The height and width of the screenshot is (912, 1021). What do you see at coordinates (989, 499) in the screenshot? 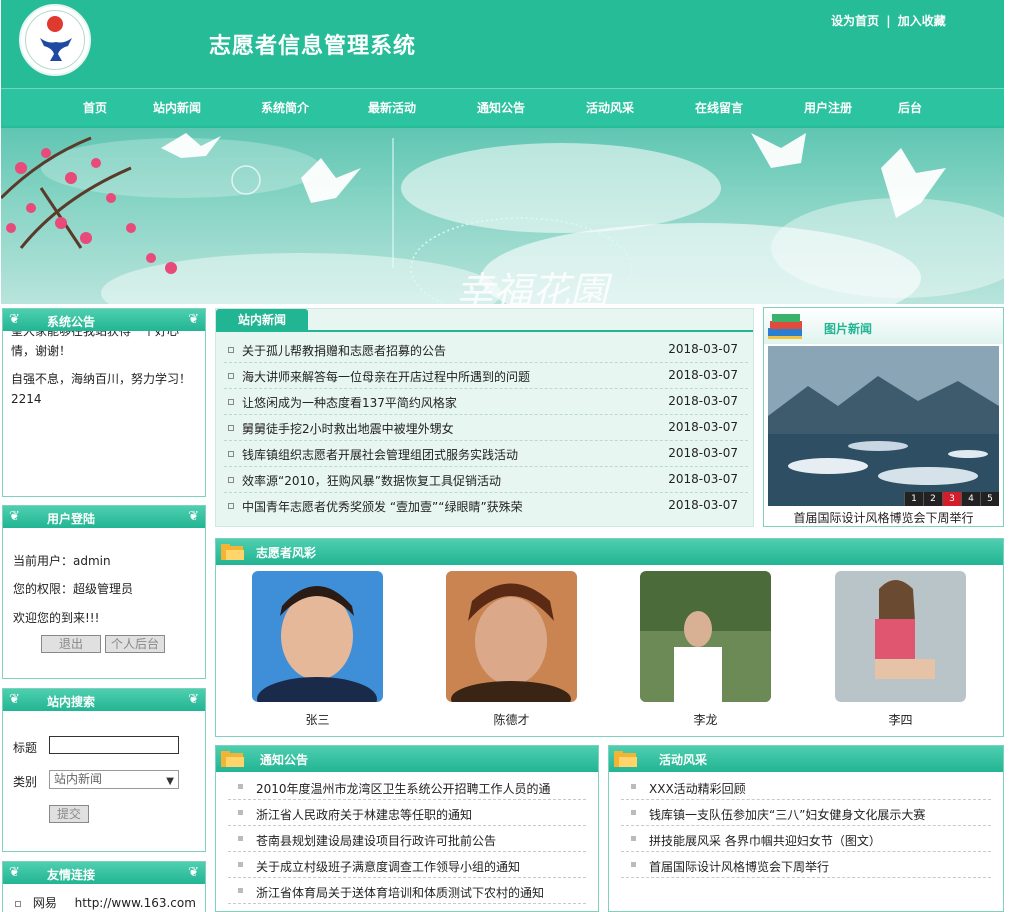
I see `pager-button: 5` at bounding box center [989, 499].